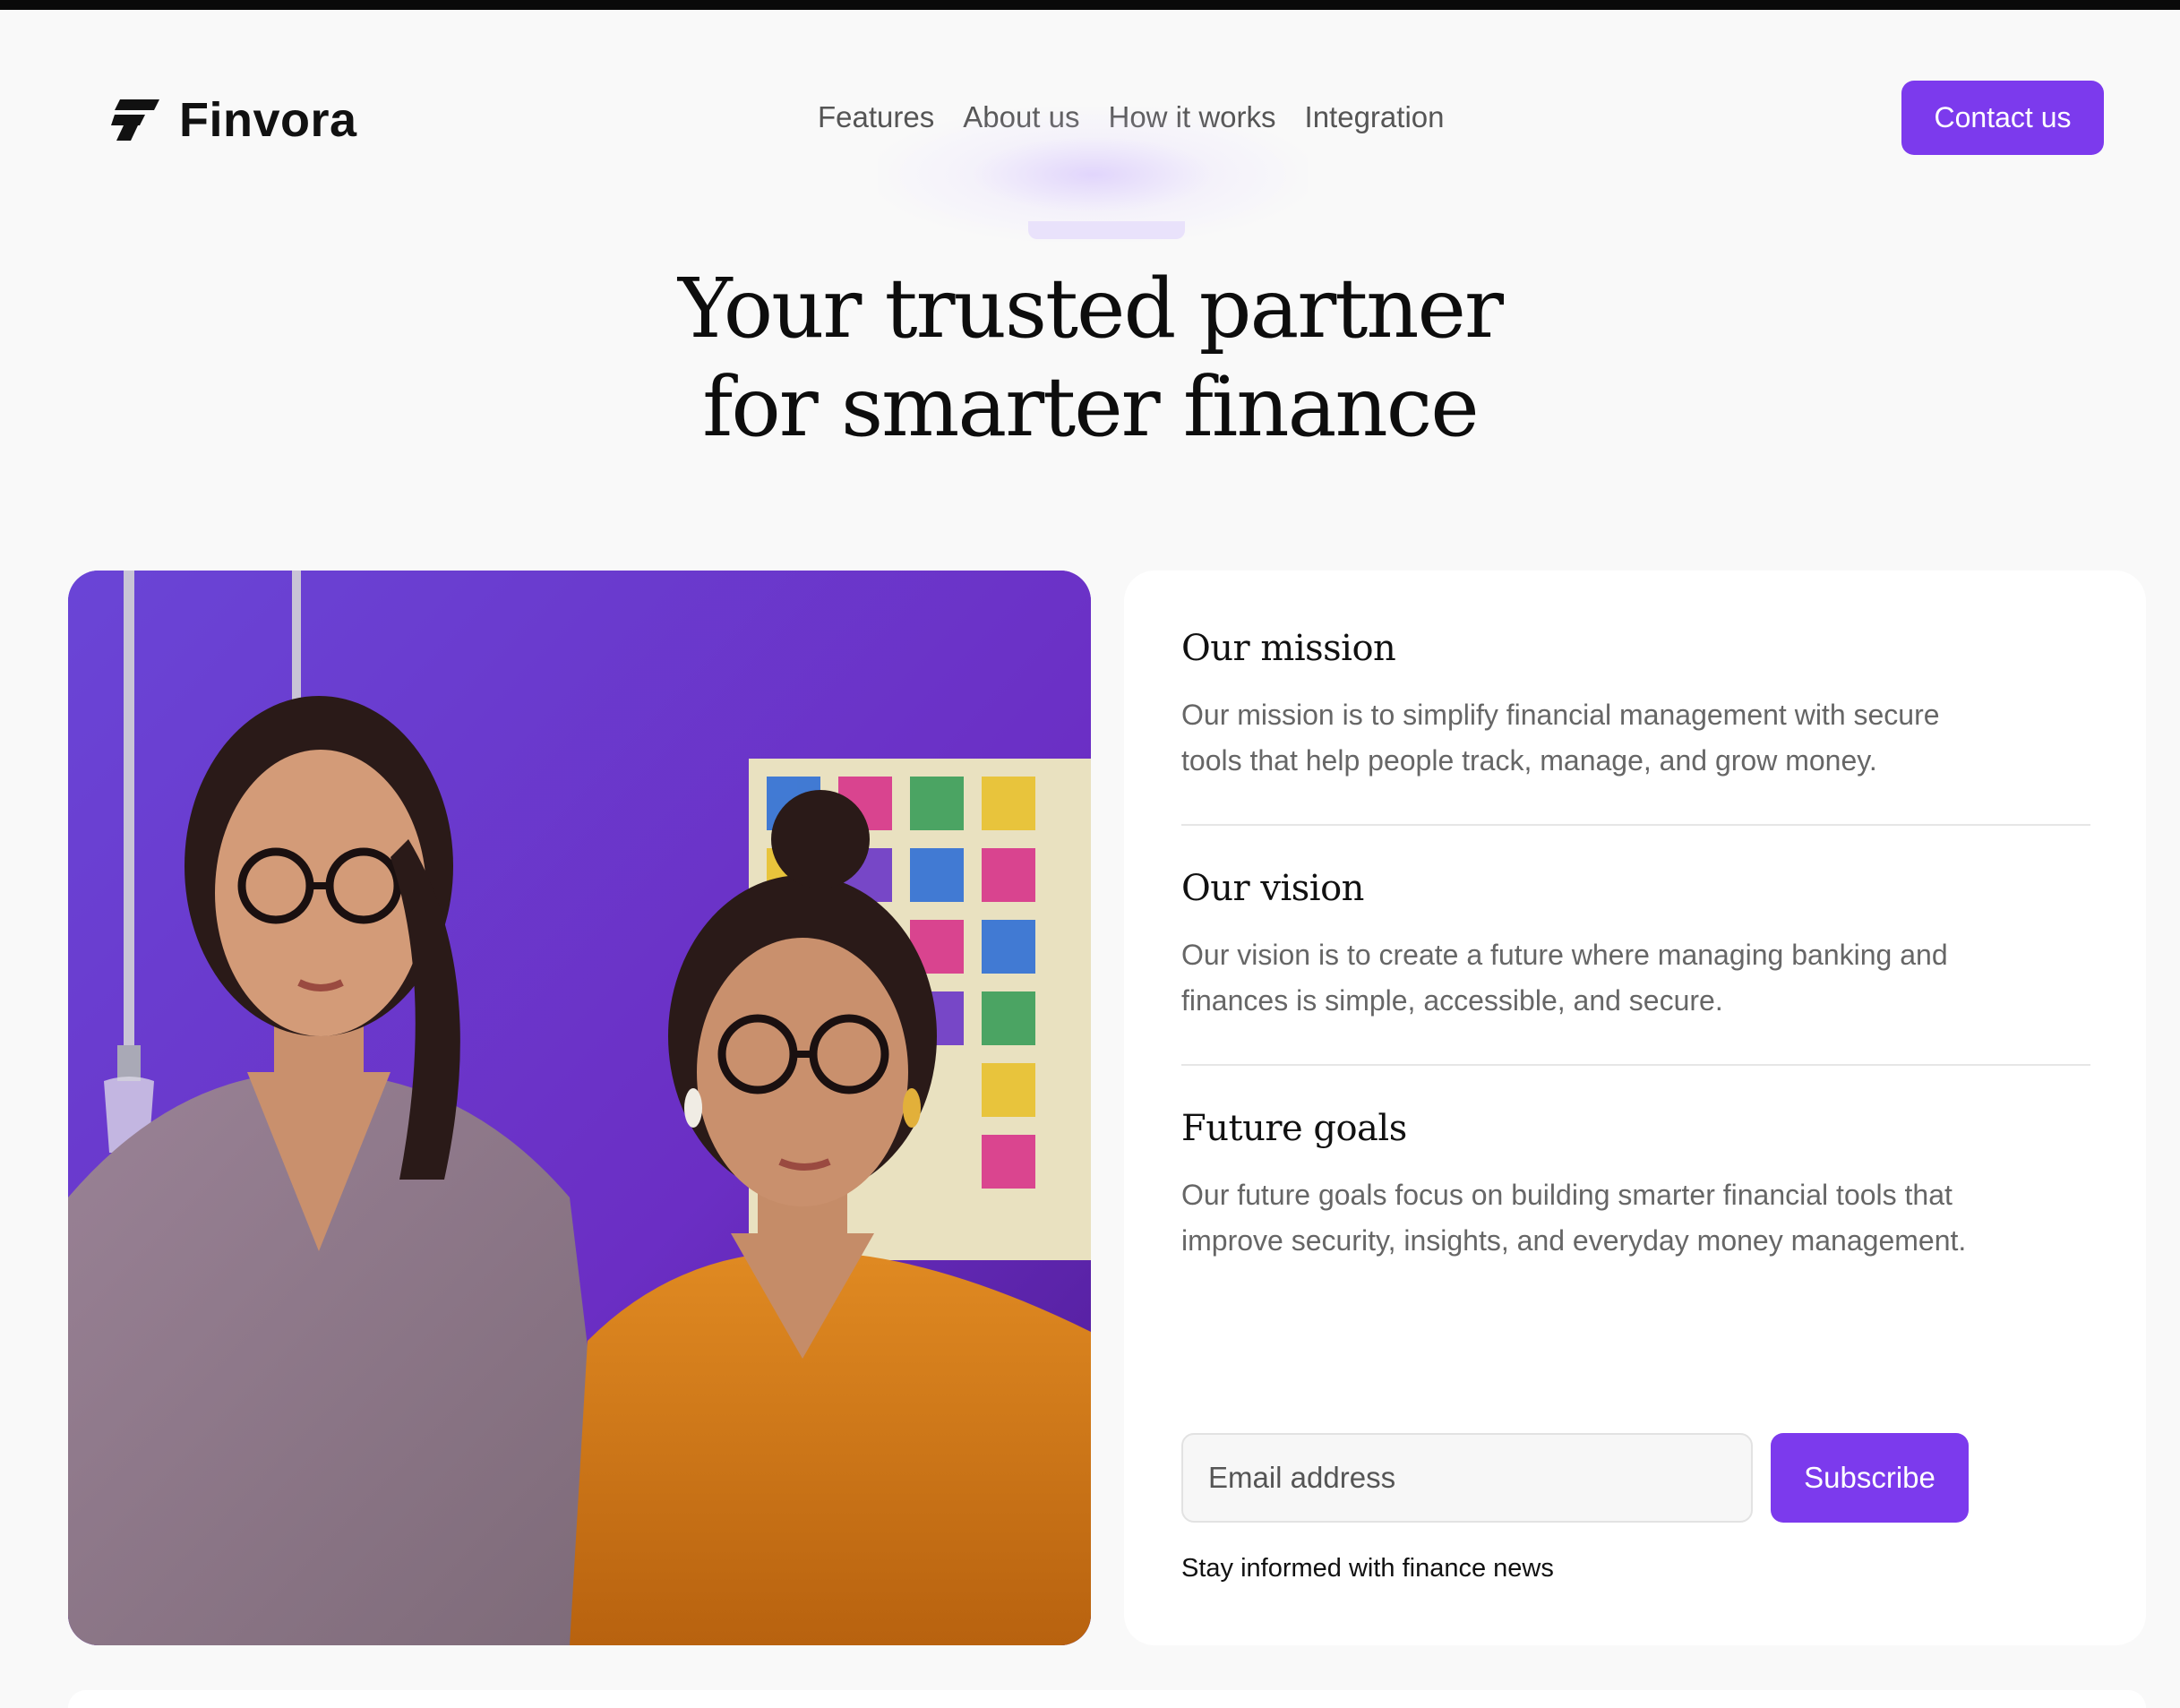  Describe the element at coordinates (1272, 889) in the screenshot. I see `vision-title: Our vision` at that location.